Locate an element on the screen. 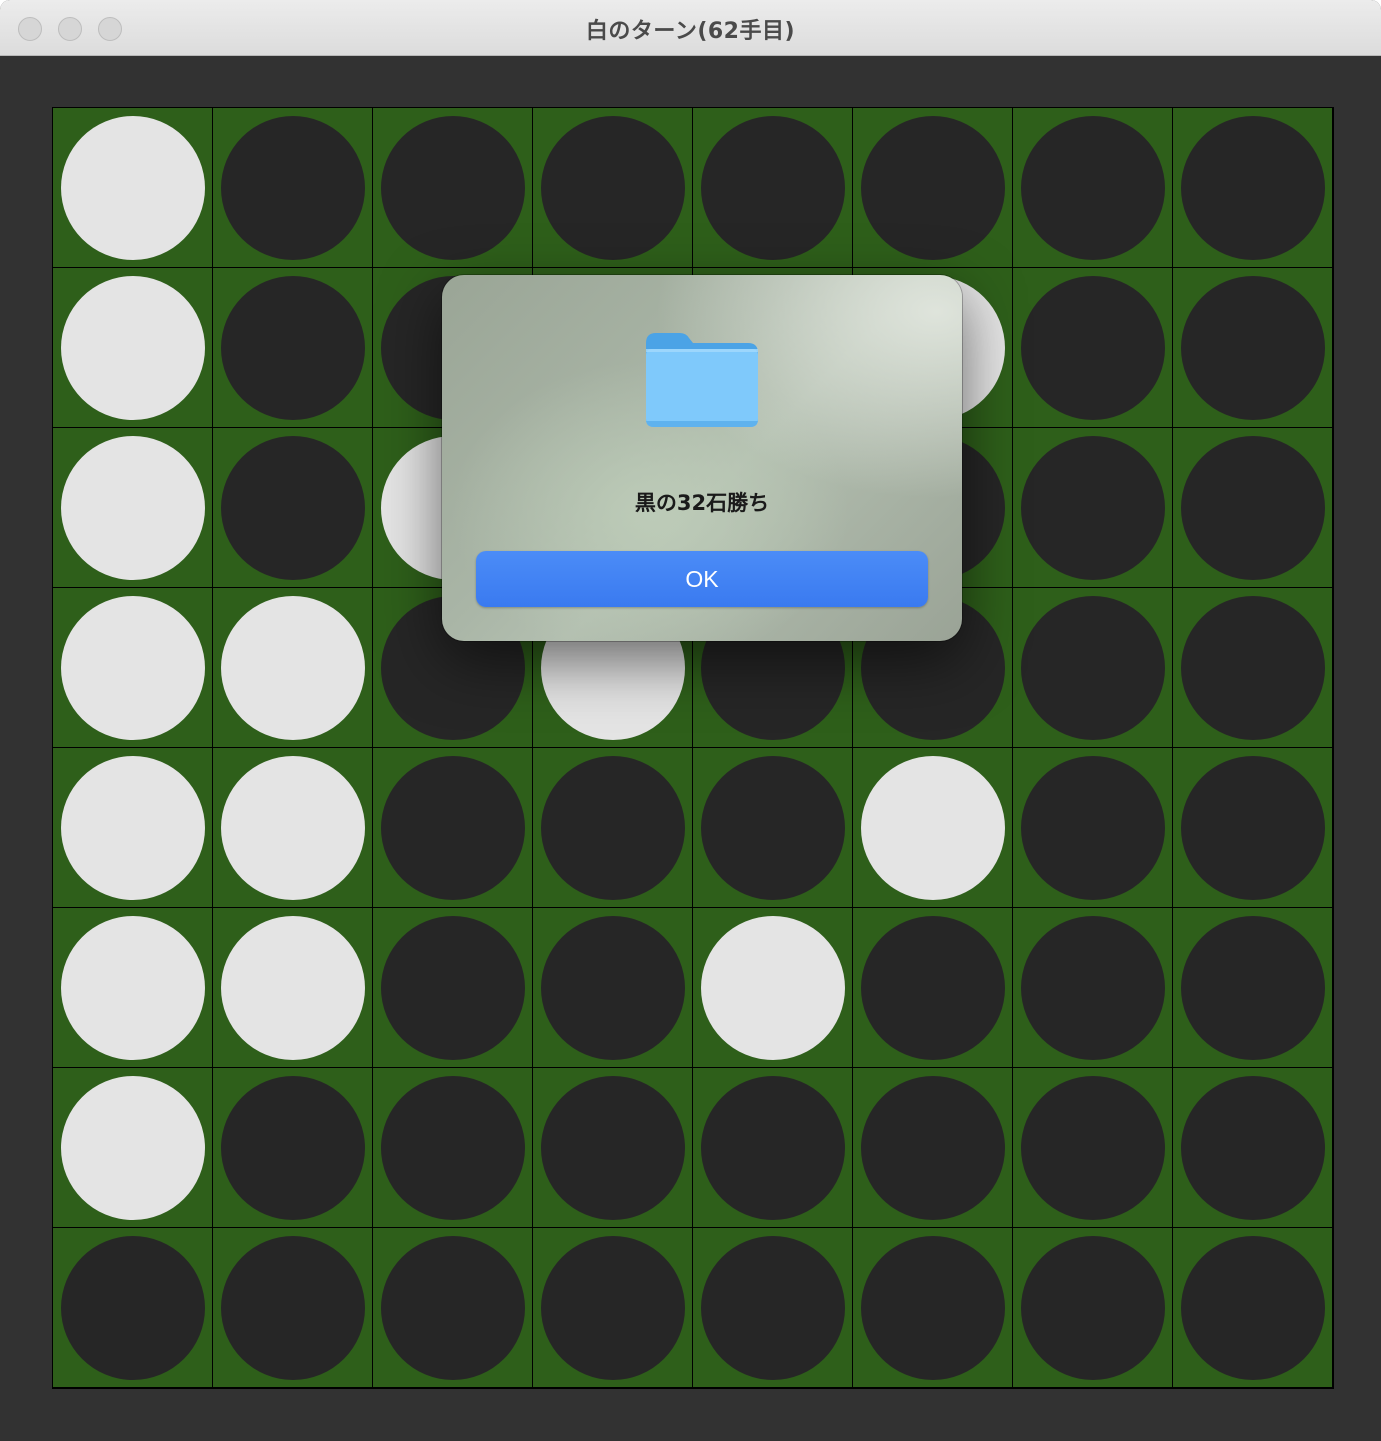 Image resolution: width=1381 pixels, height=1441 pixels. ok-button: OK is located at coordinates (702, 579).